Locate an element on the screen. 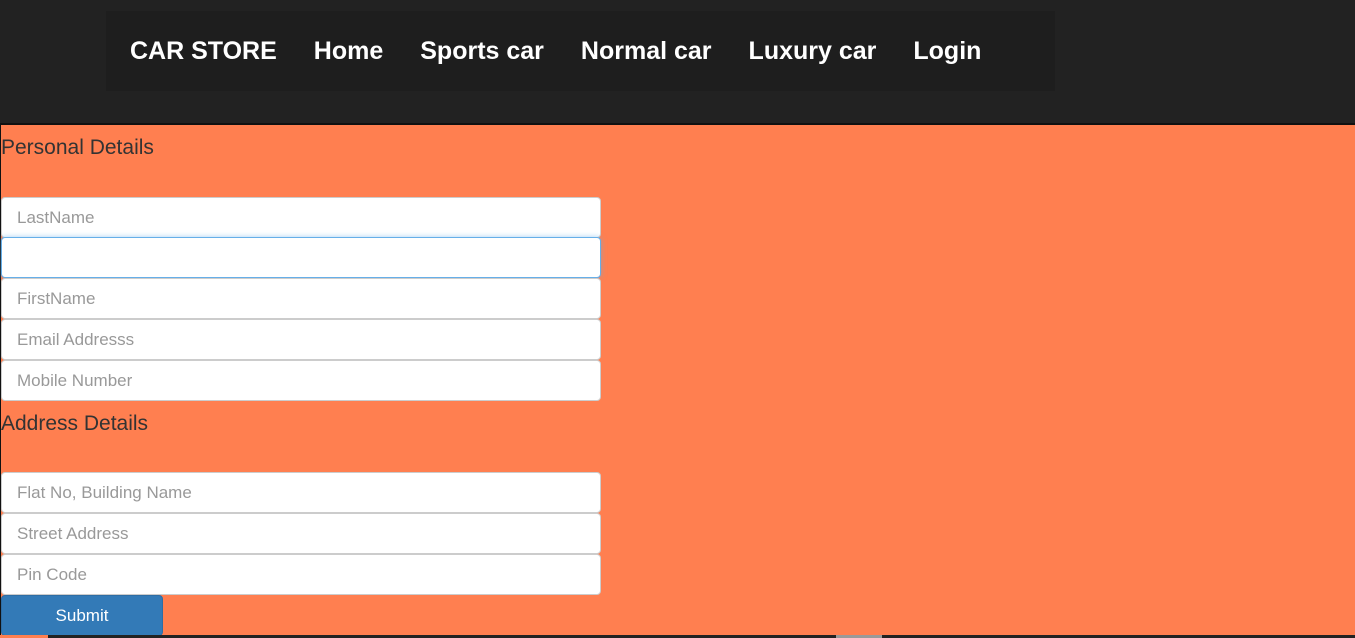  nav-home-link: Home is located at coordinates (348, 51).